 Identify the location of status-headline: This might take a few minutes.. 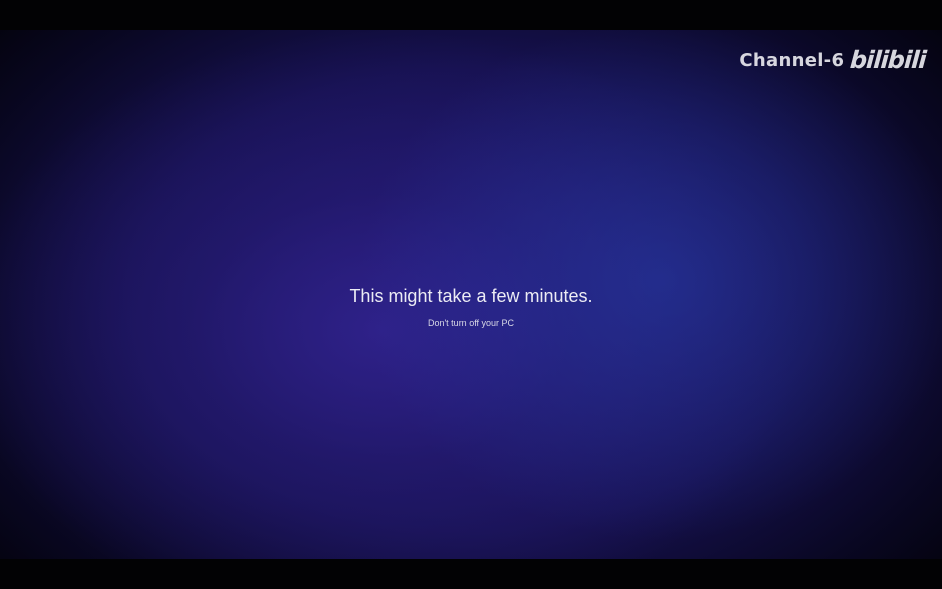
(471, 296).